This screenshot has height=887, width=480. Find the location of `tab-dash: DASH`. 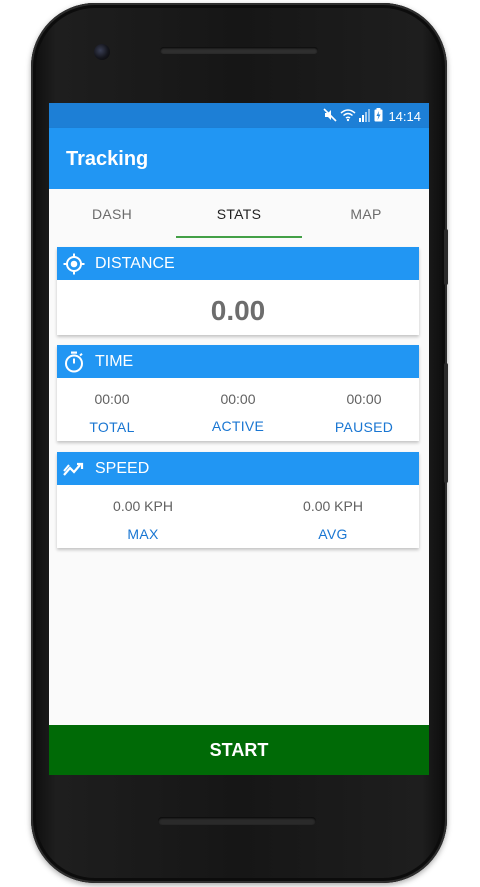

tab-dash: DASH is located at coordinates (112, 214).